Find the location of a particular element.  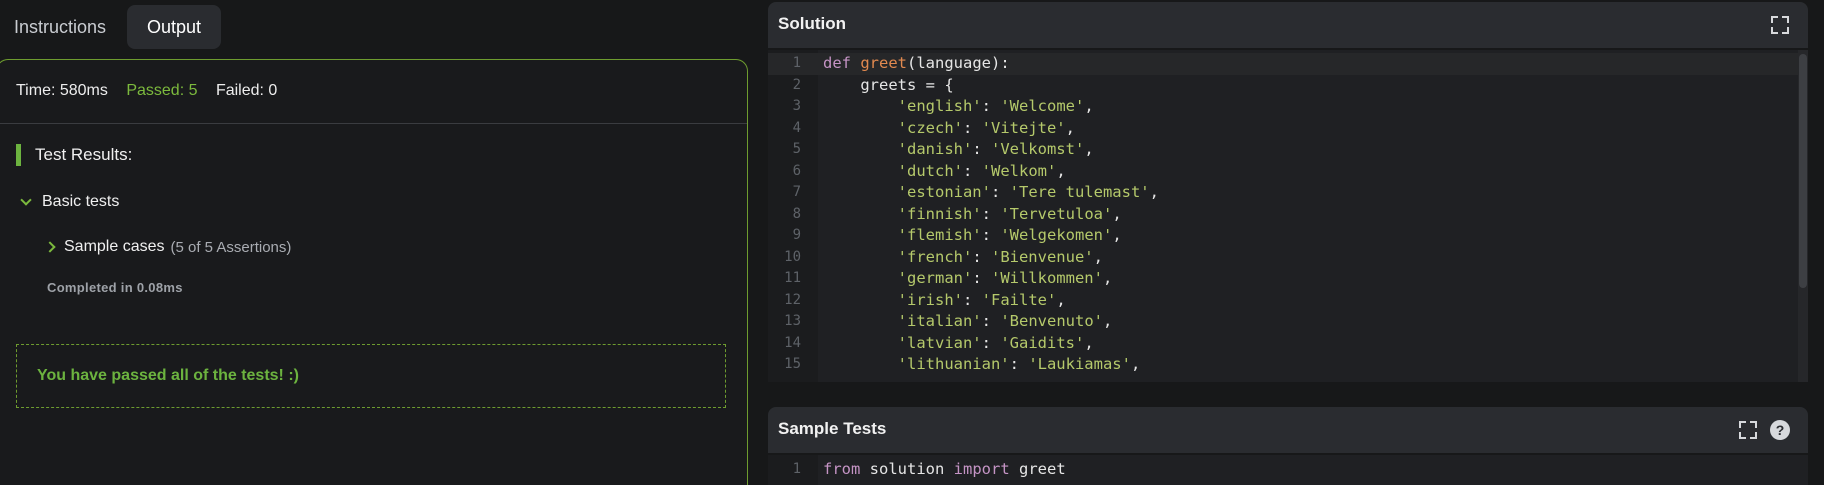

editor-scrollbar is located at coordinates (1803, 216).